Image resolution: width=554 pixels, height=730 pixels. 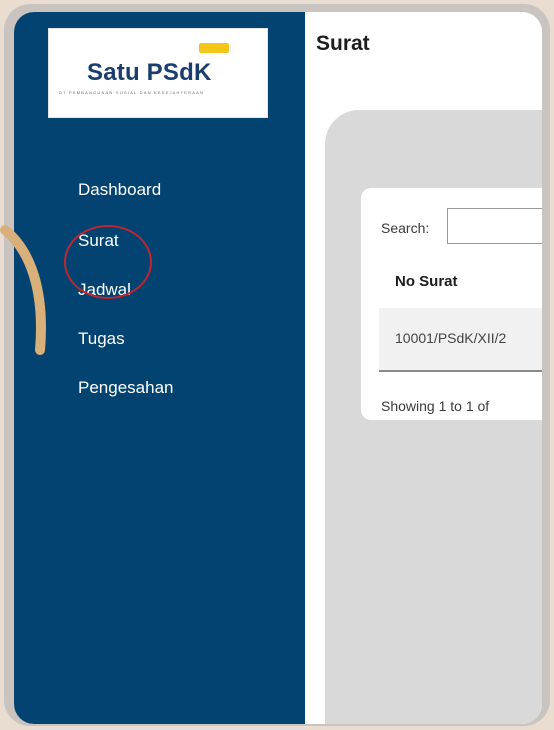 What do you see at coordinates (343, 43) in the screenshot?
I see `page-title: Surat` at bounding box center [343, 43].